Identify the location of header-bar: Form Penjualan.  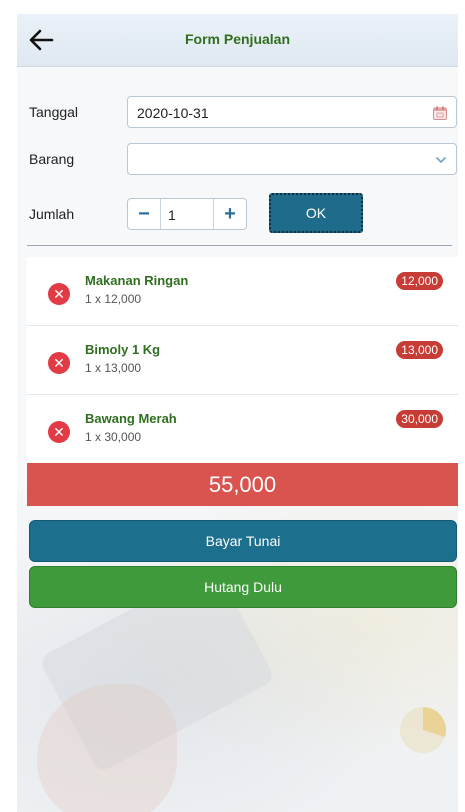
(237, 40).